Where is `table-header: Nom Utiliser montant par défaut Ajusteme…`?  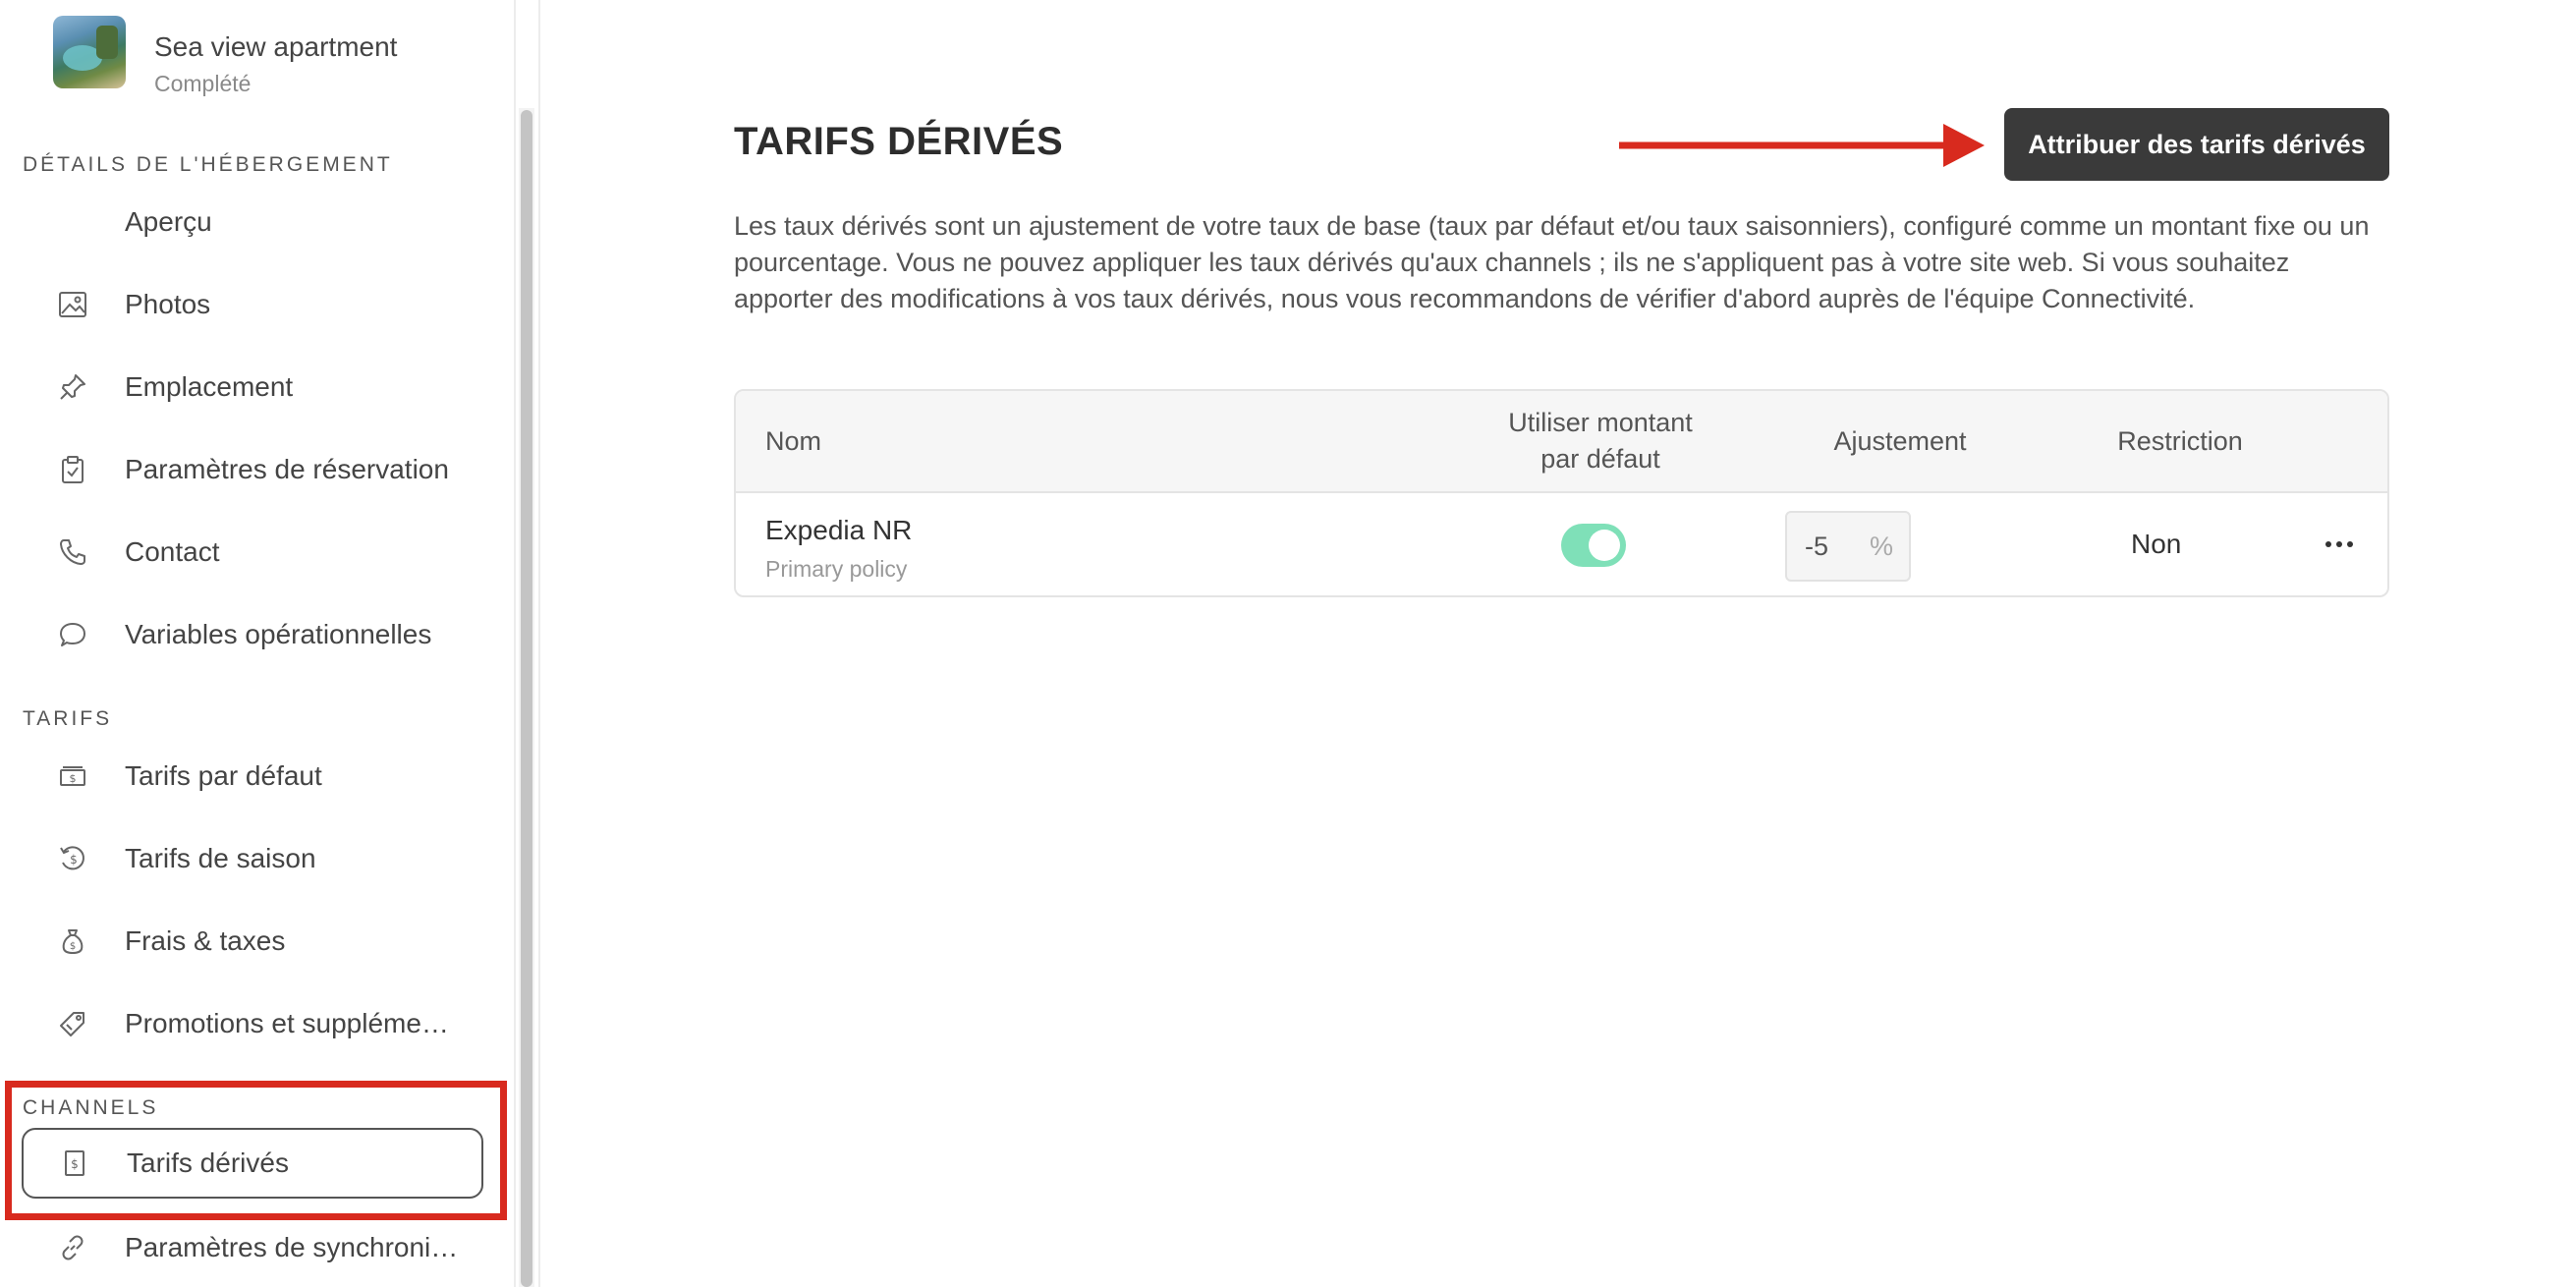 table-header: Nom Utiliser montant par défaut Ajusteme… is located at coordinates (1561, 442).